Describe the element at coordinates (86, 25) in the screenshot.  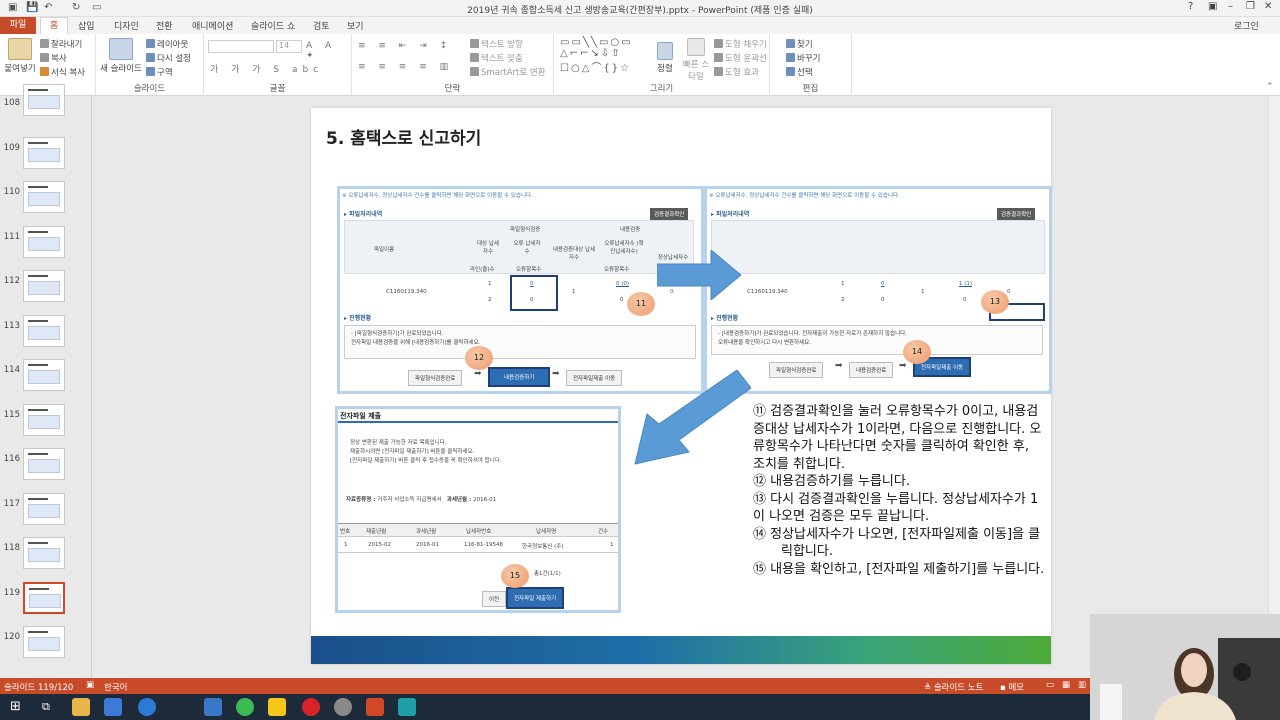
I see `tab-insert: 삽입` at that location.